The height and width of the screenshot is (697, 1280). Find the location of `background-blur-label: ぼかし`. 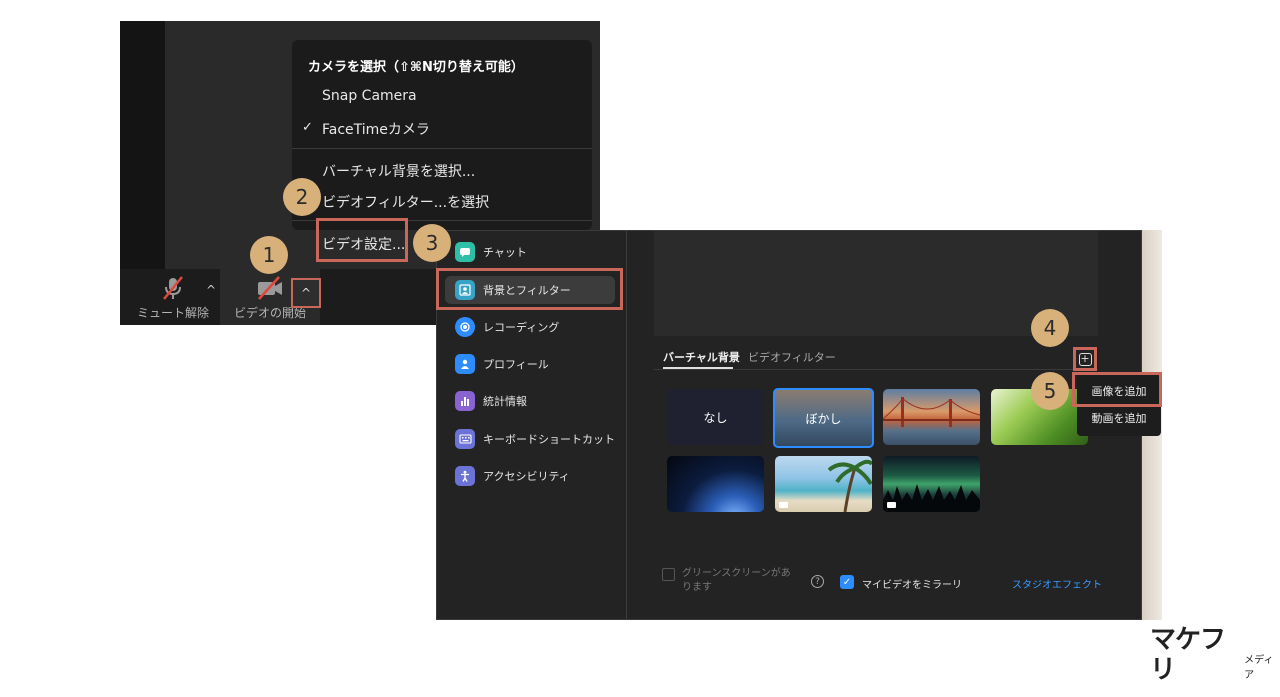

background-blur-label: ぼかし is located at coordinates (823, 418).